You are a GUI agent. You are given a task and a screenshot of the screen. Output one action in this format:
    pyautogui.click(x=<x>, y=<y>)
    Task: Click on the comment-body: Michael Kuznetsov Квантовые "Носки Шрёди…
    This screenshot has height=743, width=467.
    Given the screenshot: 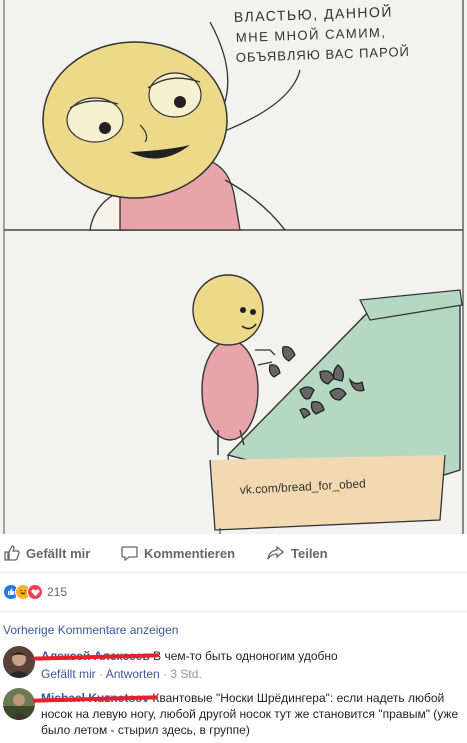 What is the action you would take?
    pyautogui.click(x=247, y=714)
    